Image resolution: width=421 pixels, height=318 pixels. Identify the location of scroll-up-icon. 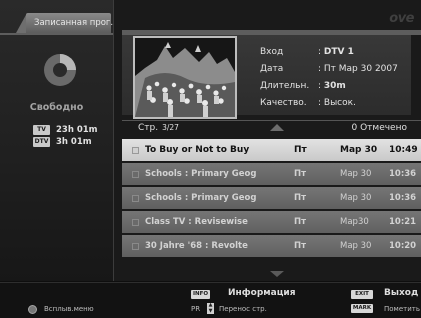
(277, 127).